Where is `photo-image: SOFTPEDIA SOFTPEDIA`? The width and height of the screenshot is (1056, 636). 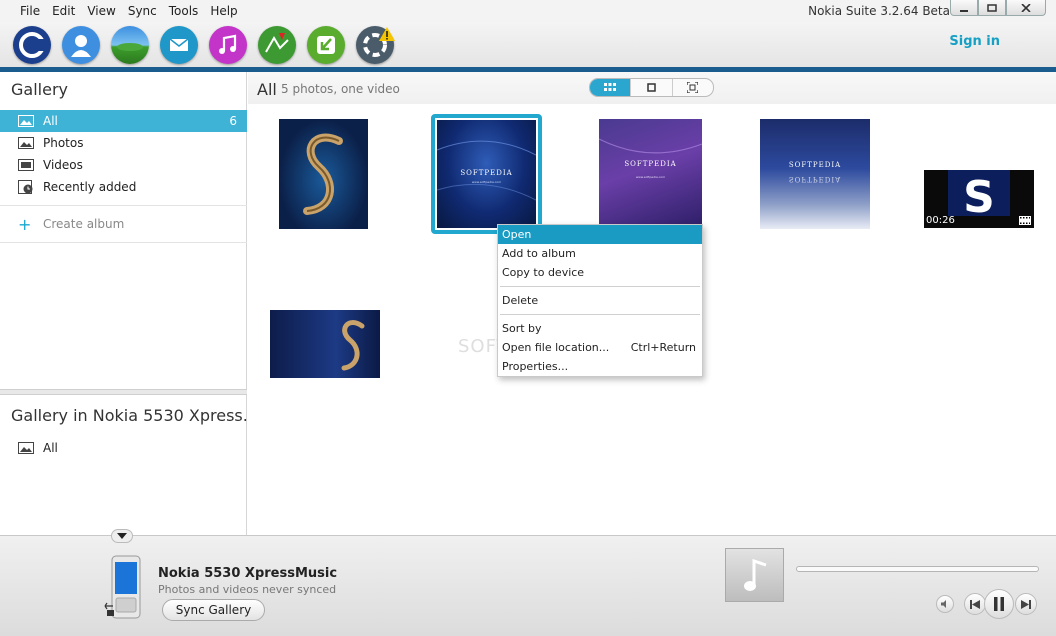 photo-image: SOFTPEDIA SOFTPEDIA is located at coordinates (815, 172).